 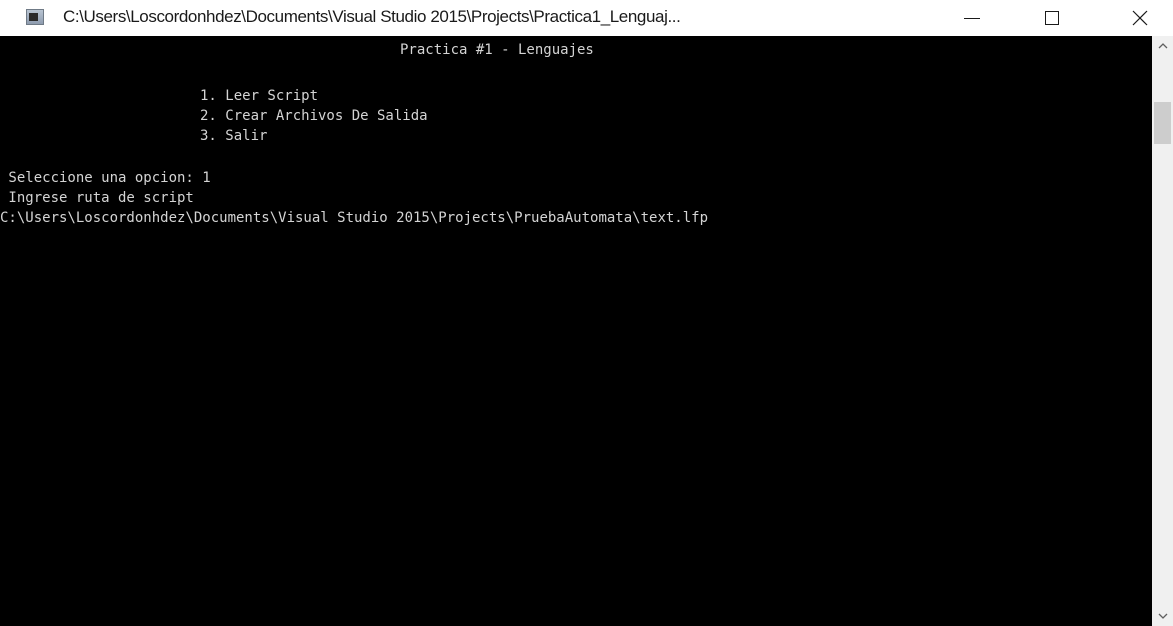 I want to click on menu-option-3: 3. Salir, so click(x=234, y=136).